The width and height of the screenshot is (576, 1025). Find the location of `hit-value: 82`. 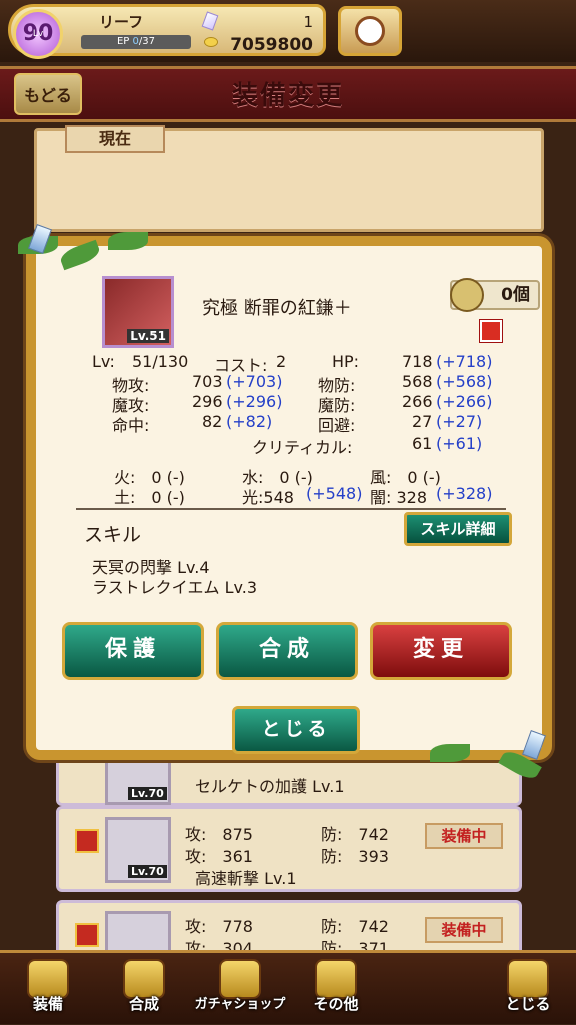

hit-value: 82 is located at coordinates (212, 421).